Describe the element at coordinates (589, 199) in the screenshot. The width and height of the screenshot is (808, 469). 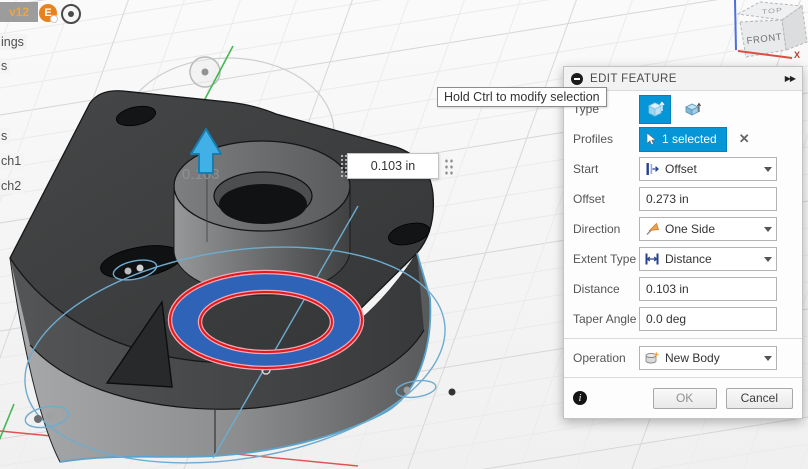
I see `offset-label: Offset` at that location.